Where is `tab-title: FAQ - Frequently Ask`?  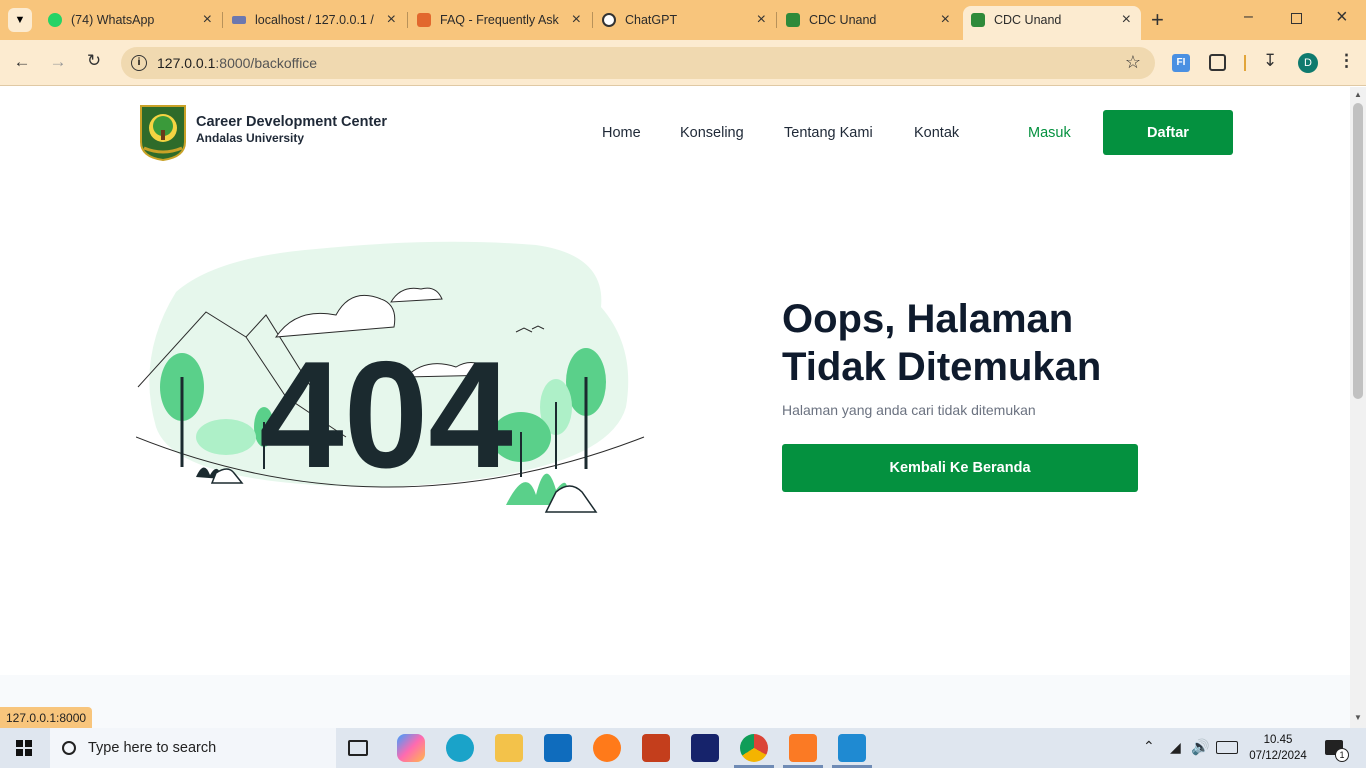
tab-title: FAQ - Frequently Ask is located at coordinates (499, 20).